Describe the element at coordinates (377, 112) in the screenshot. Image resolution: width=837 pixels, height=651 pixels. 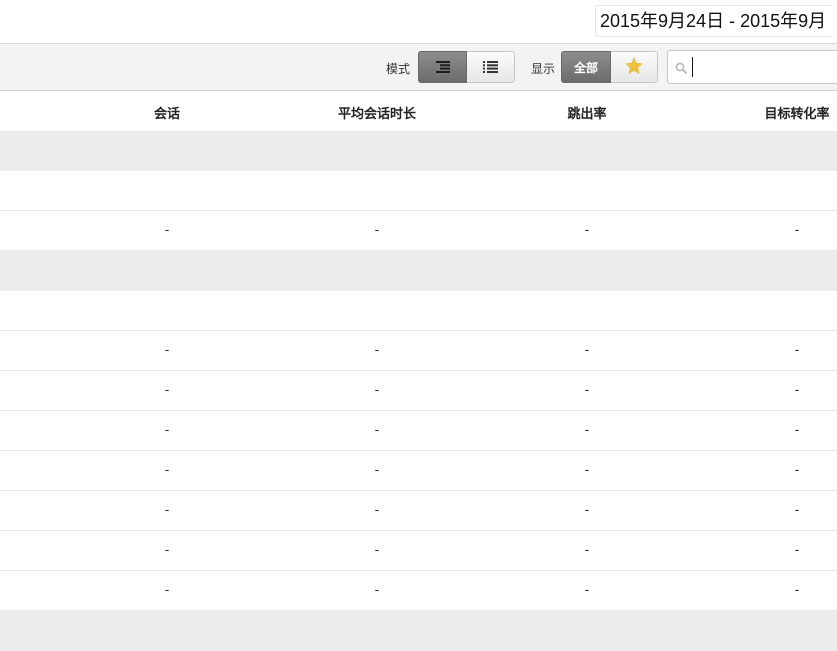
I see `column-header-avg-session-duration: 平均会话时长` at that location.